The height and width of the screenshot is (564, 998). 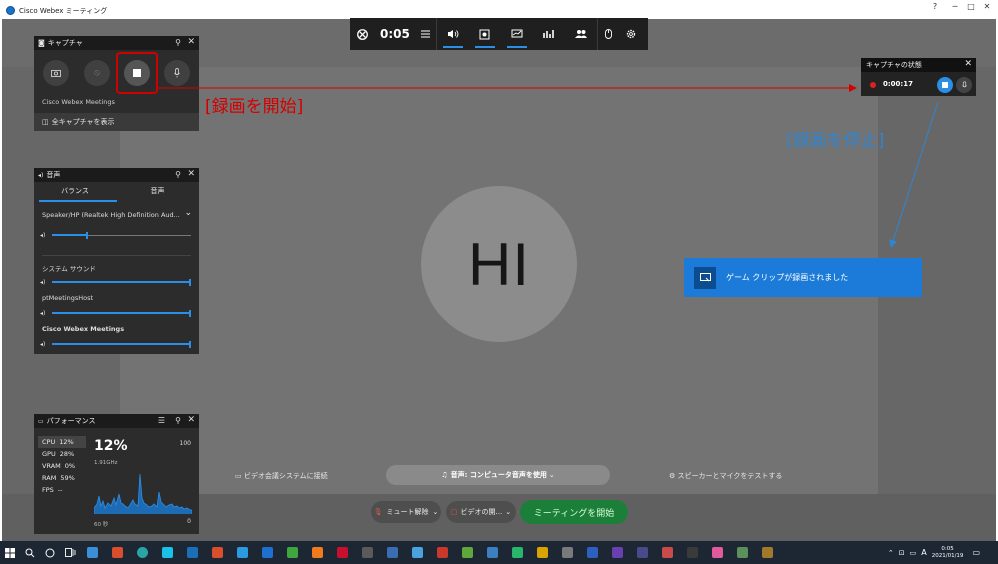 I want to click on options-icon: ☰, so click(x=161, y=420).